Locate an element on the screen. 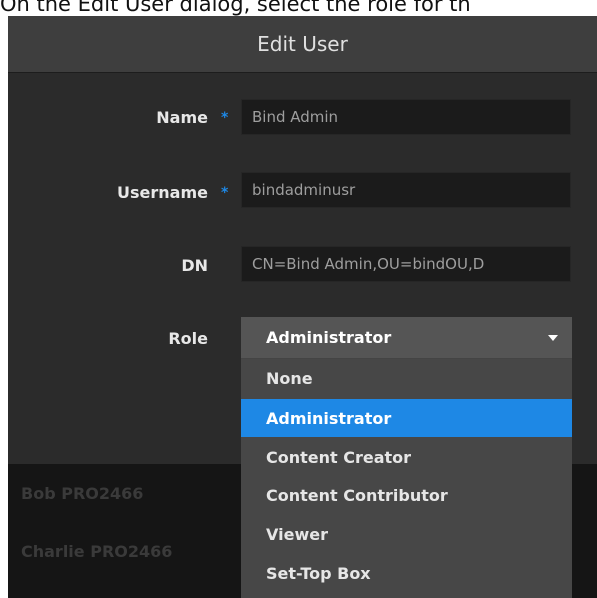  role-option-viewer: Viewer is located at coordinates (406, 534).